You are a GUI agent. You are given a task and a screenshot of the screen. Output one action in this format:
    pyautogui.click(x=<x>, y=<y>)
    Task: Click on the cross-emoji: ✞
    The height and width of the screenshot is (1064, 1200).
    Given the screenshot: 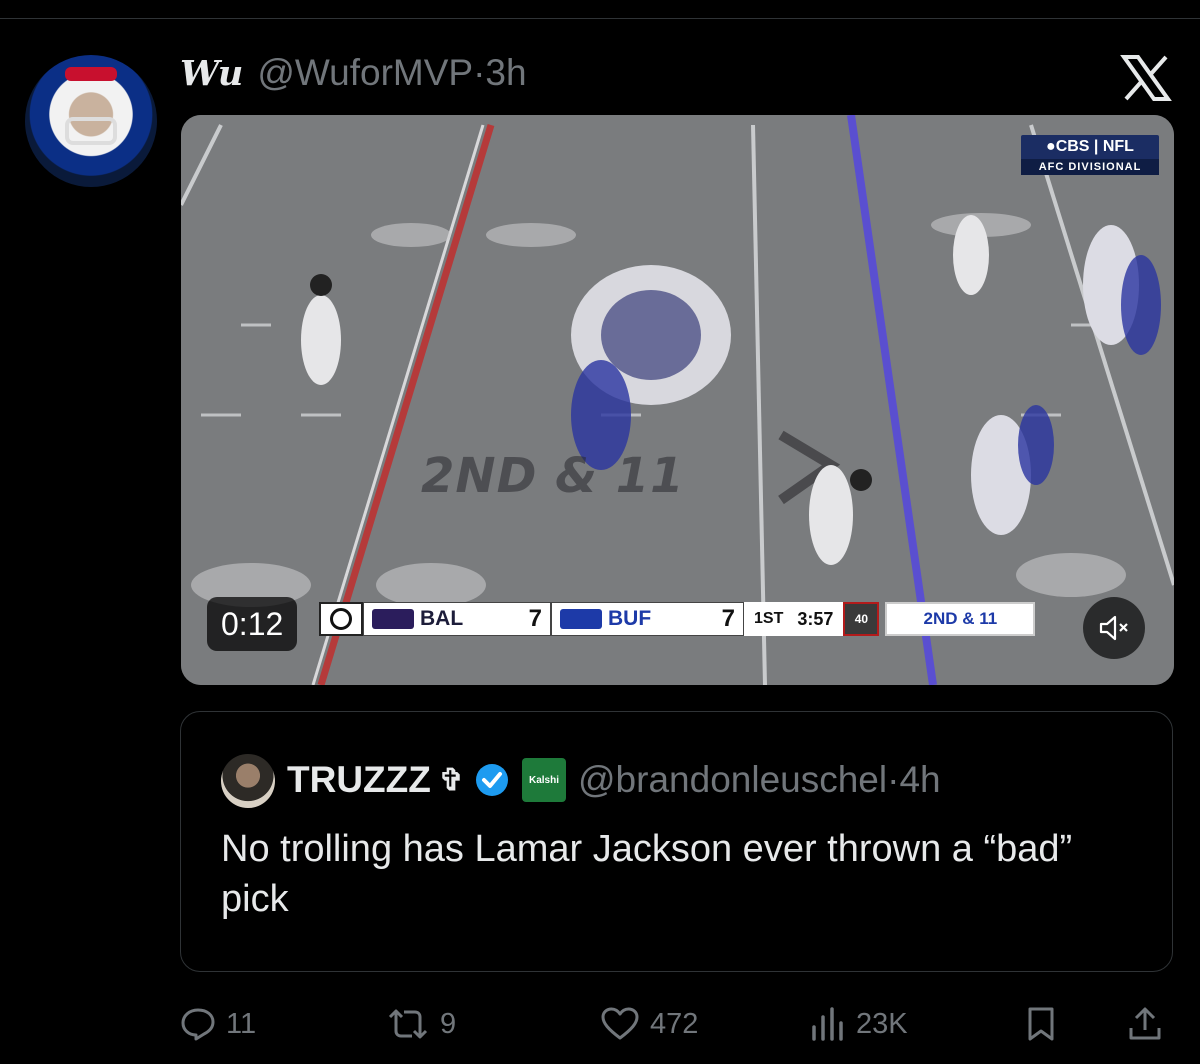 What is the action you would take?
    pyautogui.click(x=451, y=780)
    